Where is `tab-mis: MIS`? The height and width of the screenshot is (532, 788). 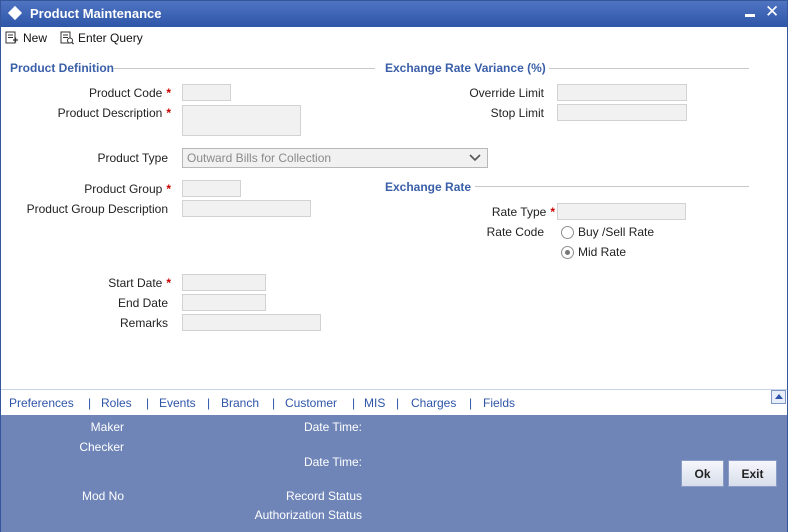 tab-mis: MIS is located at coordinates (374, 403).